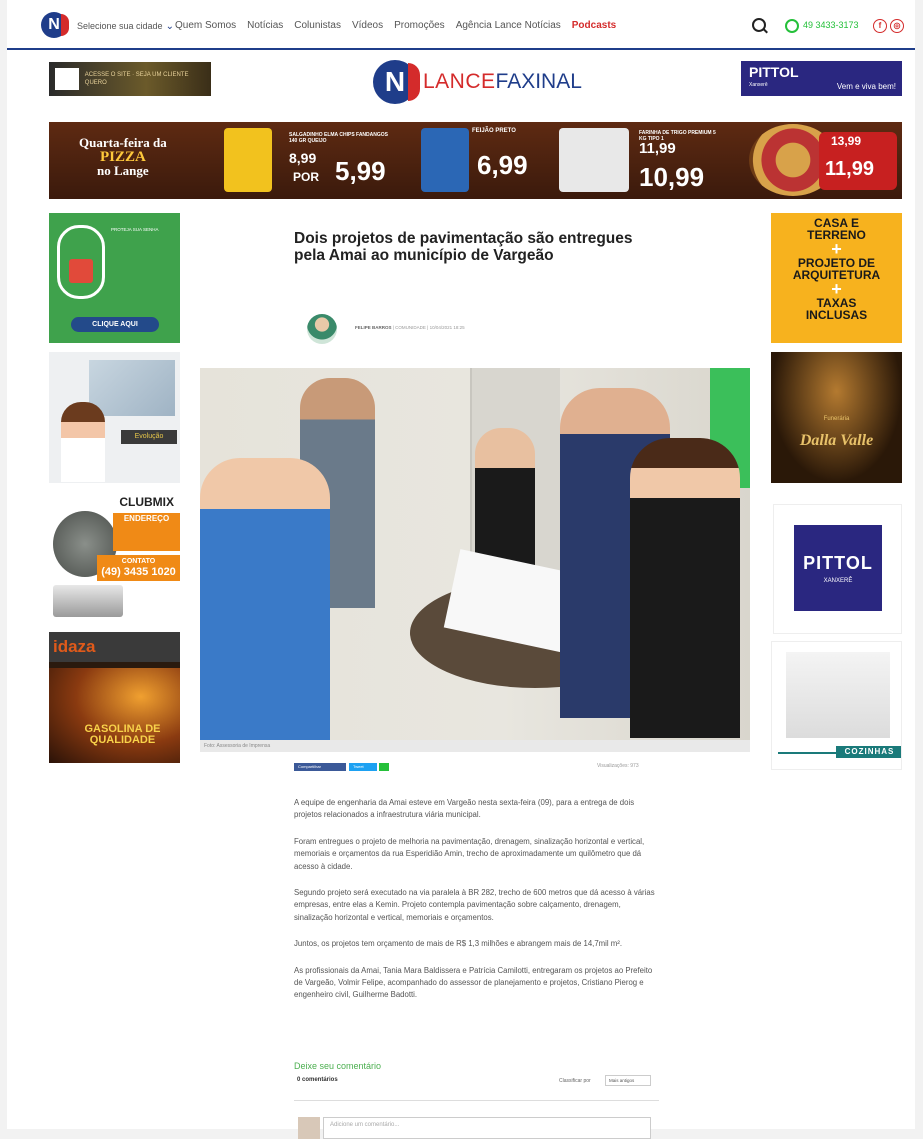 The image size is (923, 1139). What do you see at coordinates (494, 131) in the screenshot?
I see `product-beans-desc: FEIJÃO PRETO` at bounding box center [494, 131].